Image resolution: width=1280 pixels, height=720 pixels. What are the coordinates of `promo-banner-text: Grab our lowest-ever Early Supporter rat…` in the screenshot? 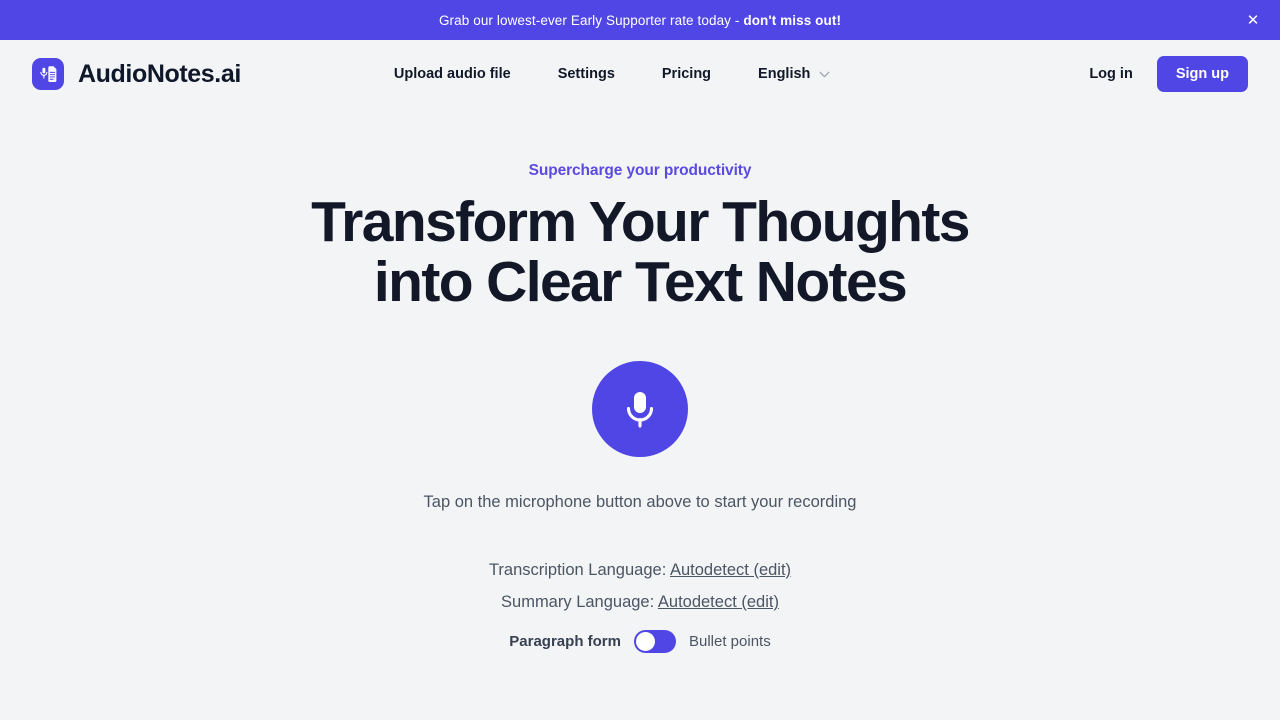 It's located at (640, 20).